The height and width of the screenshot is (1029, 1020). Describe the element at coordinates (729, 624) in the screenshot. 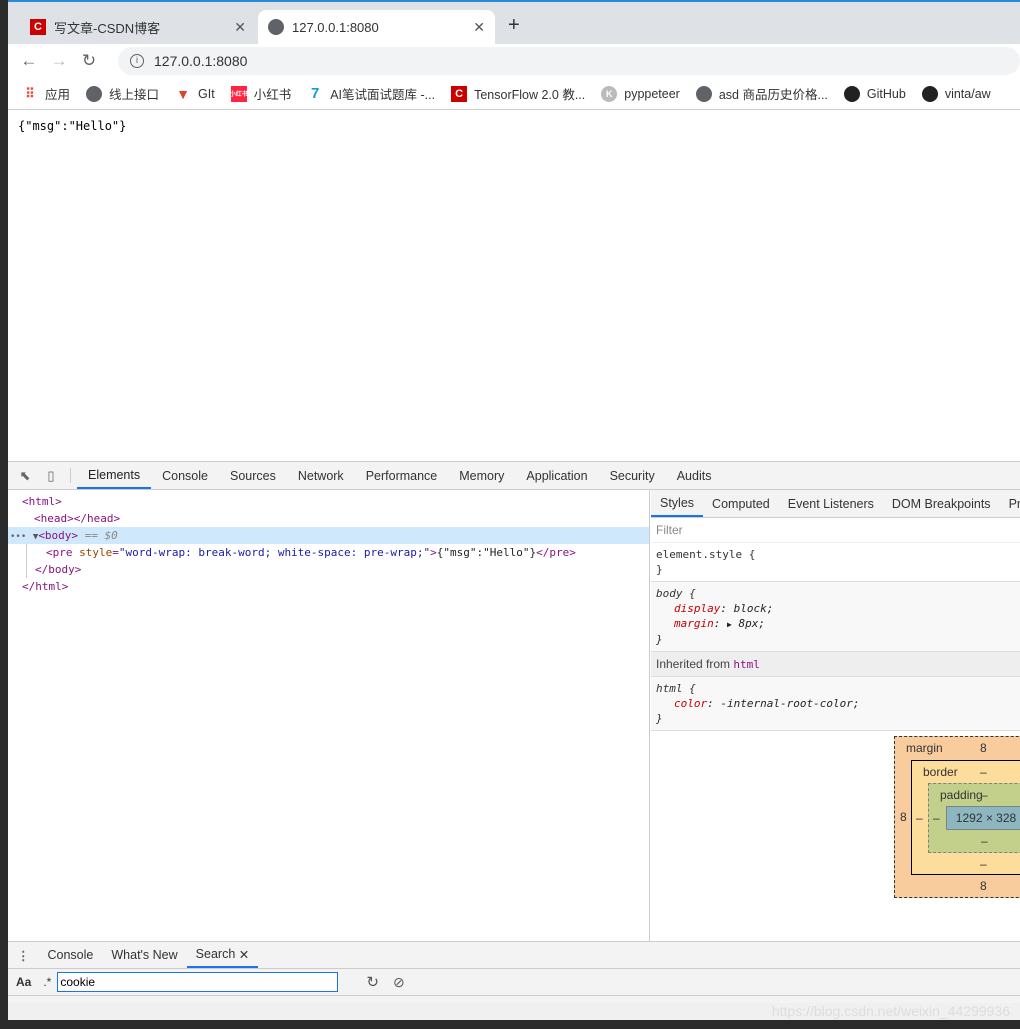

I see `expand-triangle-icon: ▶` at that location.